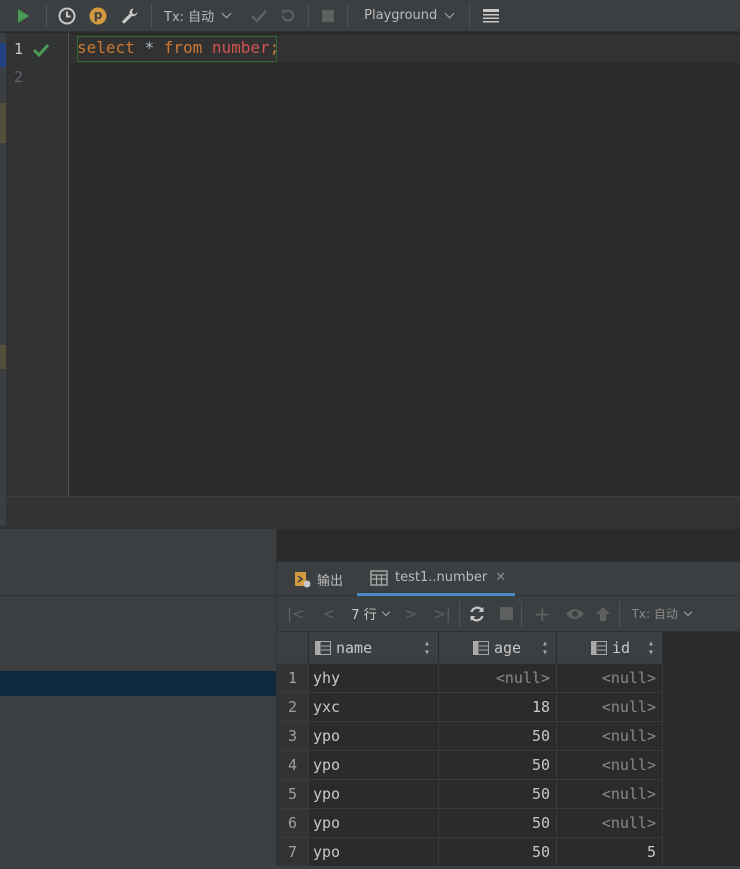 This screenshot has height=869, width=740. I want to click on play-icon, so click(23, 15).